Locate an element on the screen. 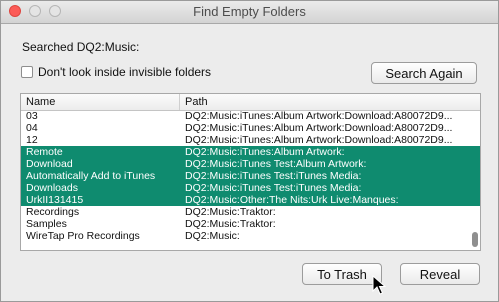  vertical-scrollbar is located at coordinates (474, 180).